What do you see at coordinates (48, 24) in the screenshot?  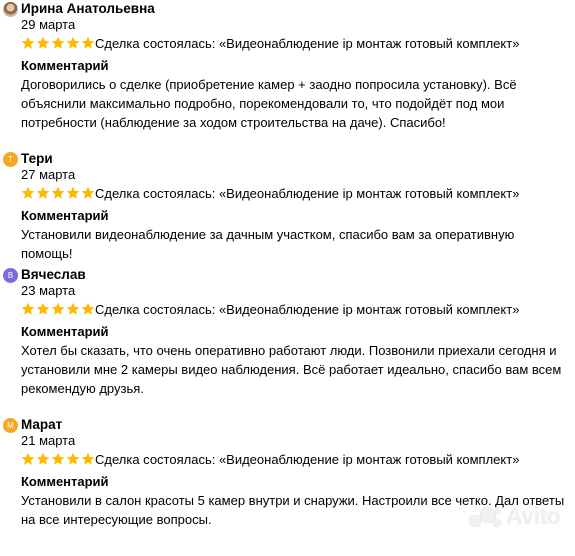 I see `review-date: 29 марта` at bounding box center [48, 24].